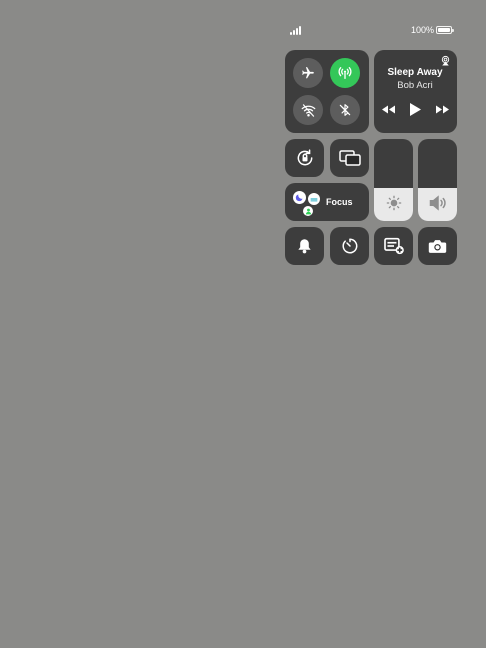  Describe the element at coordinates (445, 30) in the screenshot. I see `battery-icon` at that location.